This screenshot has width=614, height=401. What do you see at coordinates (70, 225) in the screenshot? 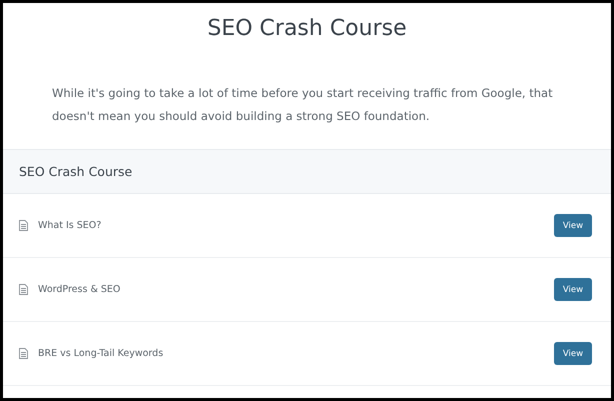
I see `lesson-title: What Is SEO?` at bounding box center [70, 225].